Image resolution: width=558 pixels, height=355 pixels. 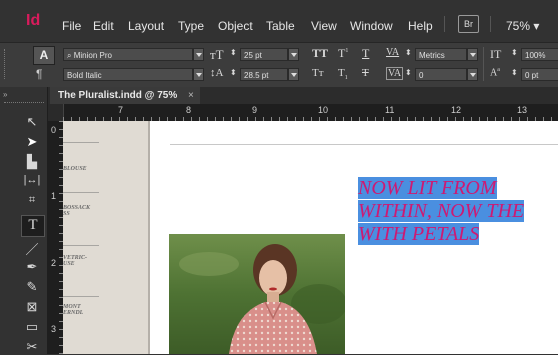 I want to click on collapse-panel-icon: », so click(x=5, y=94).